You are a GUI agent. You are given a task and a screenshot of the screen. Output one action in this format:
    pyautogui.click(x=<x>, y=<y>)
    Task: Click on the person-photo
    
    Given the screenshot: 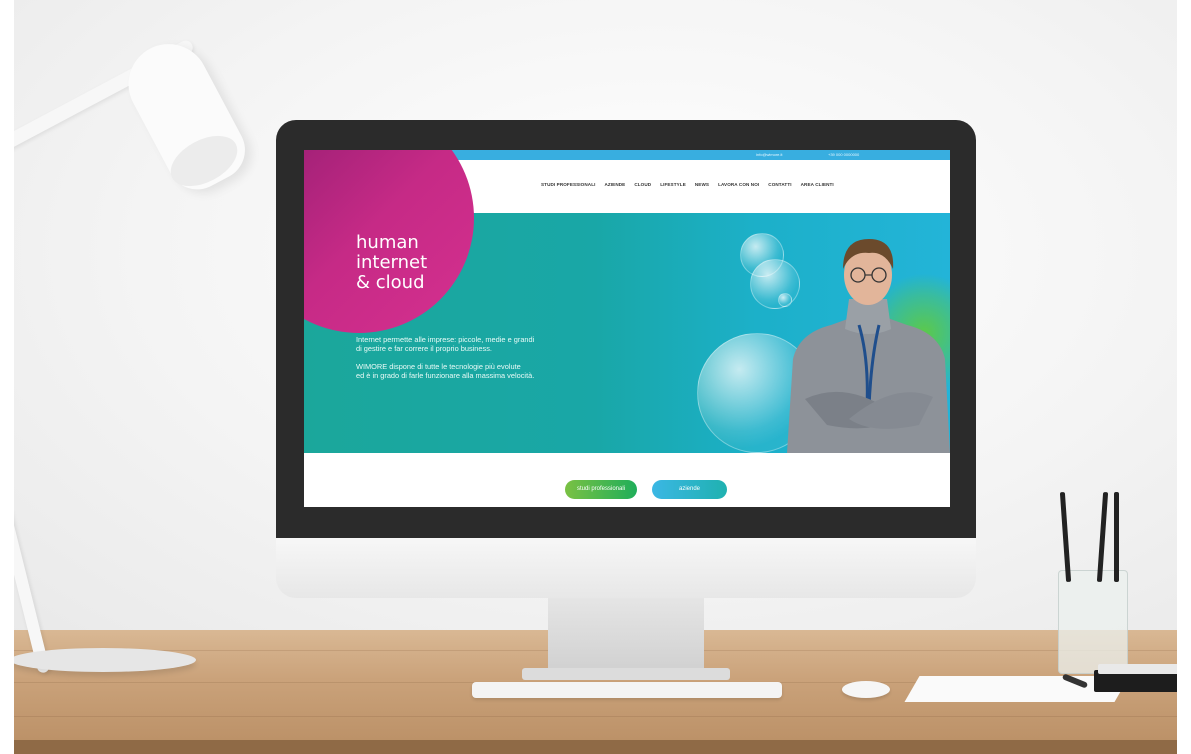 What is the action you would take?
    pyautogui.click(x=868, y=346)
    